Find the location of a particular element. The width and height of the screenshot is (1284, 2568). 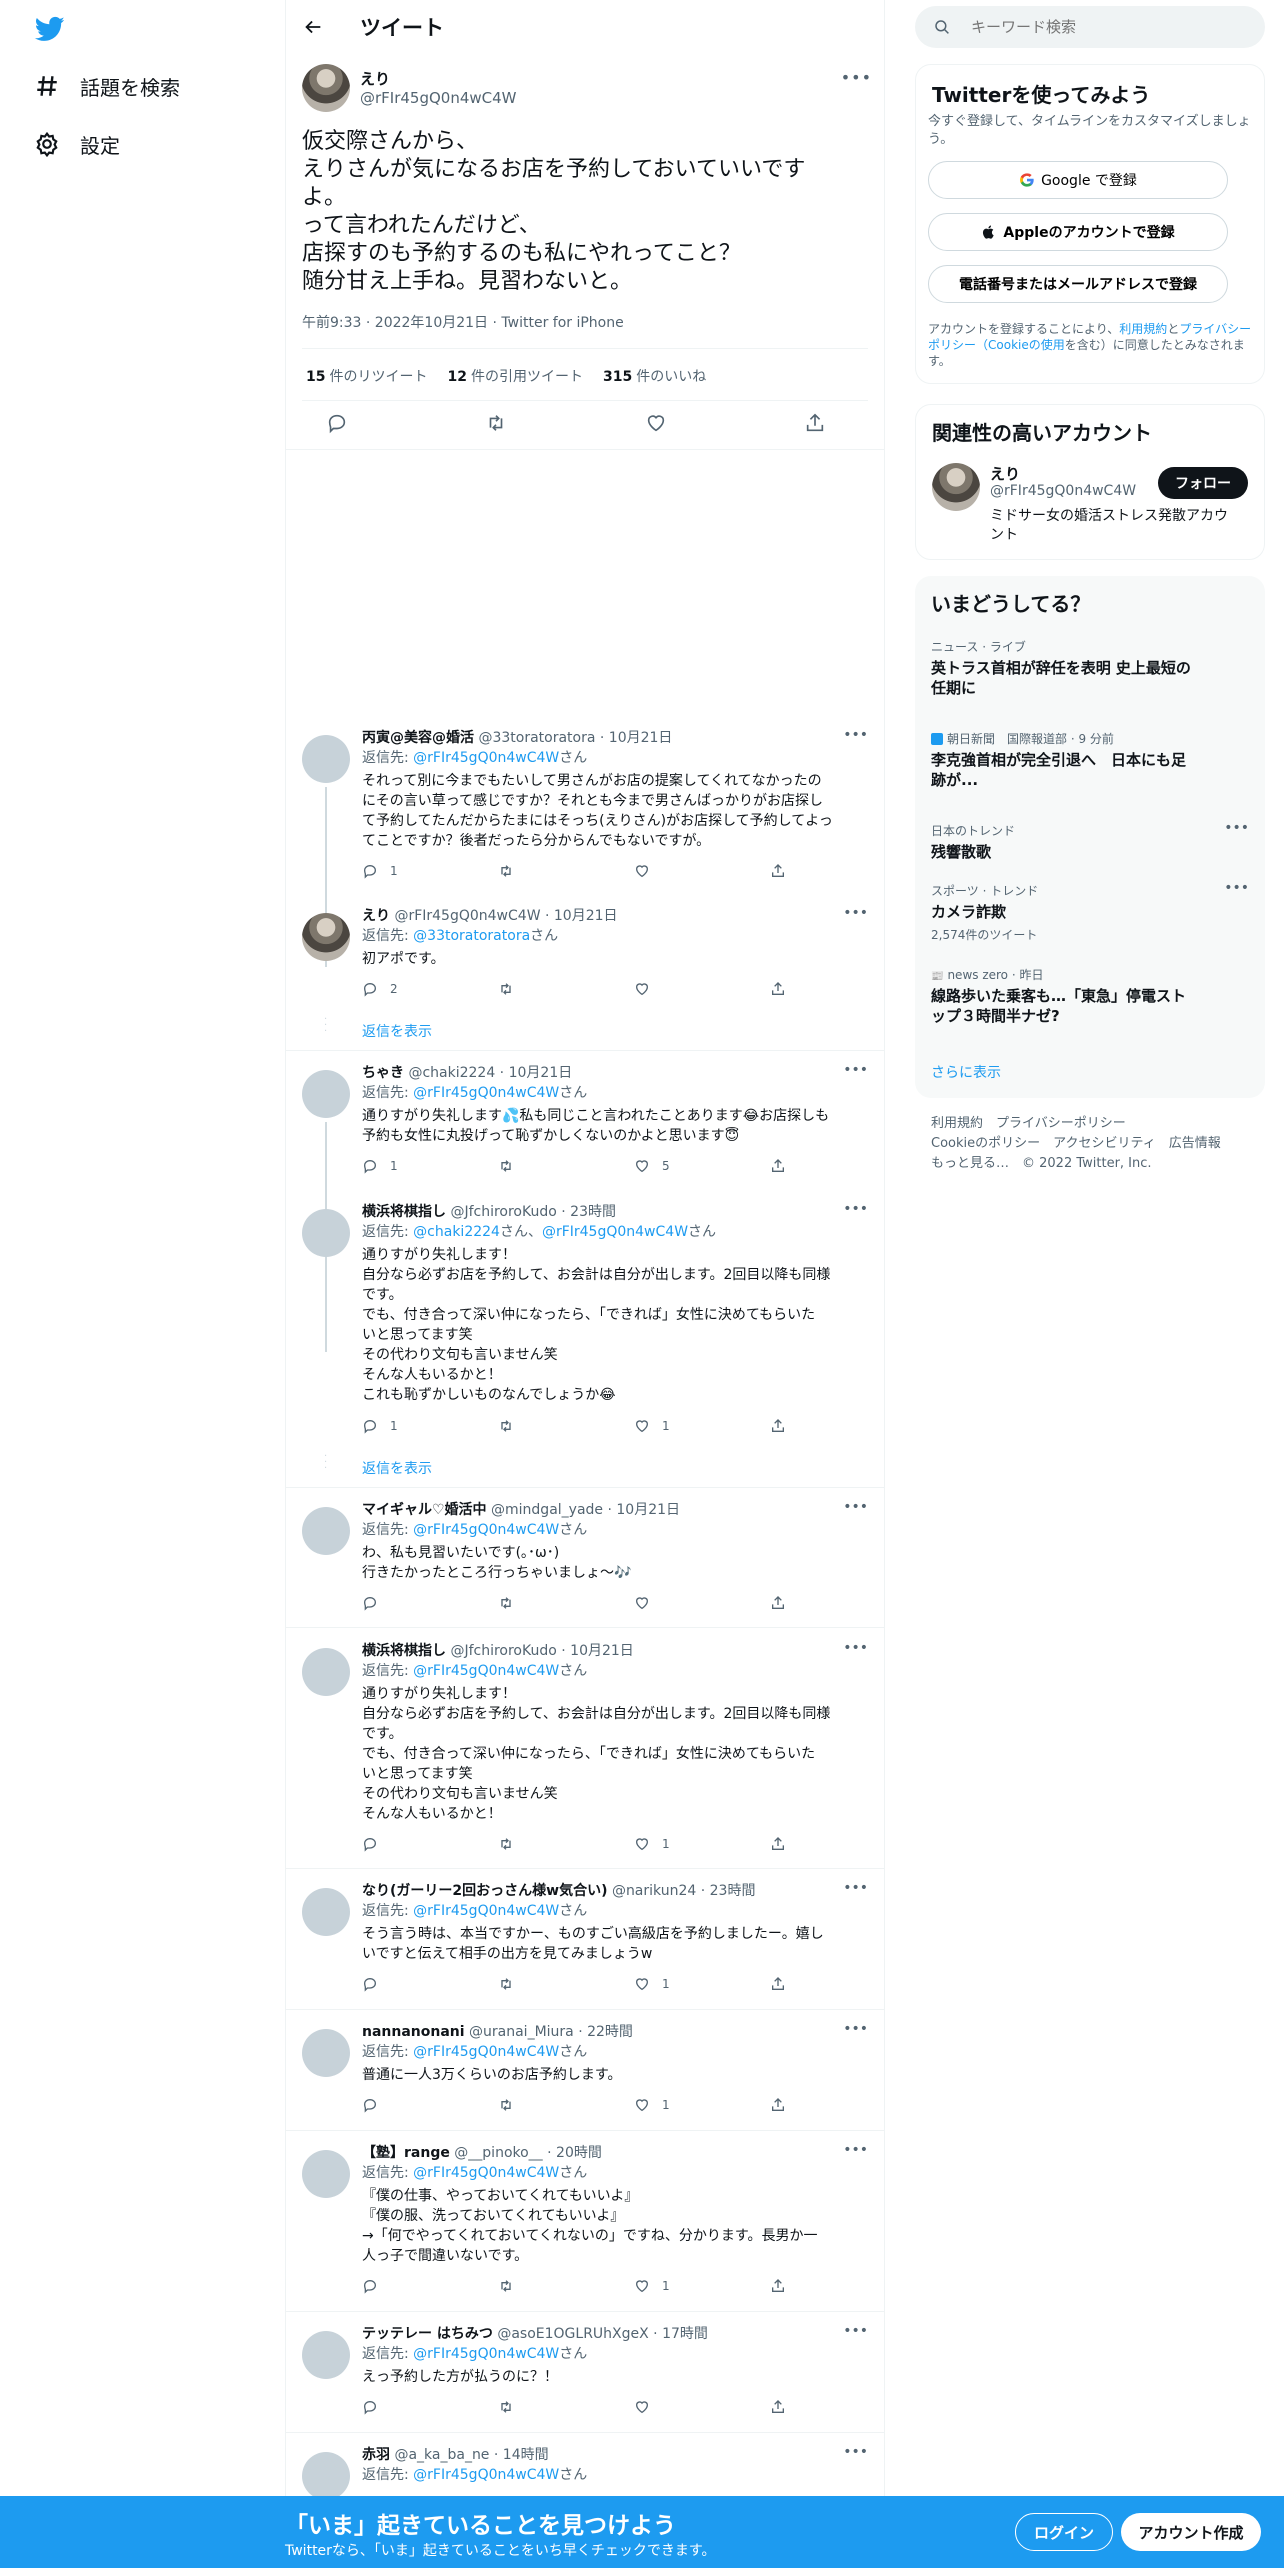

reply-author-name: ちゃき is located at coordinates (383, 1073).